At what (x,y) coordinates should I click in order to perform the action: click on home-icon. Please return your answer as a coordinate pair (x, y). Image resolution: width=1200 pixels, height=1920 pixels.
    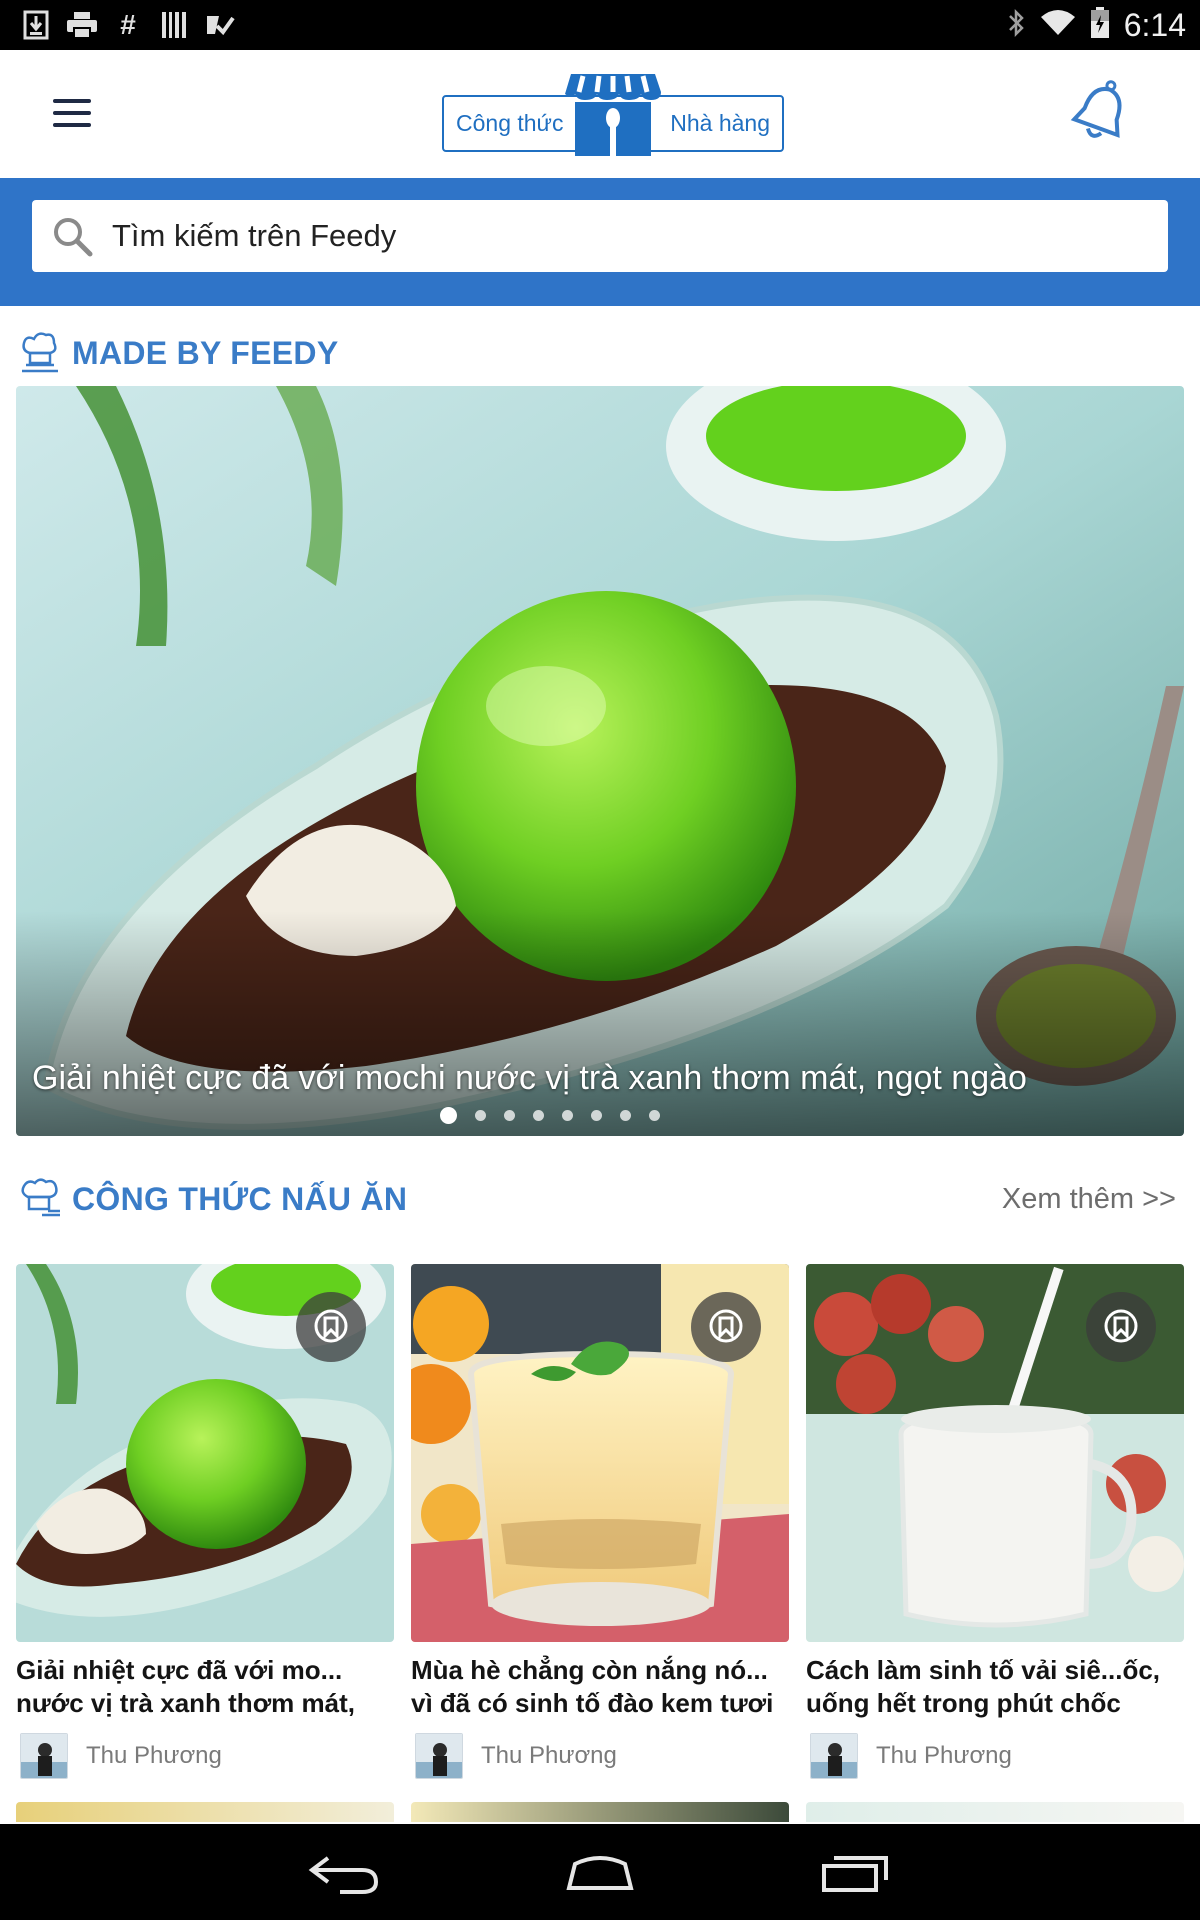
    Looking at the image, I should click on (600, 1872).